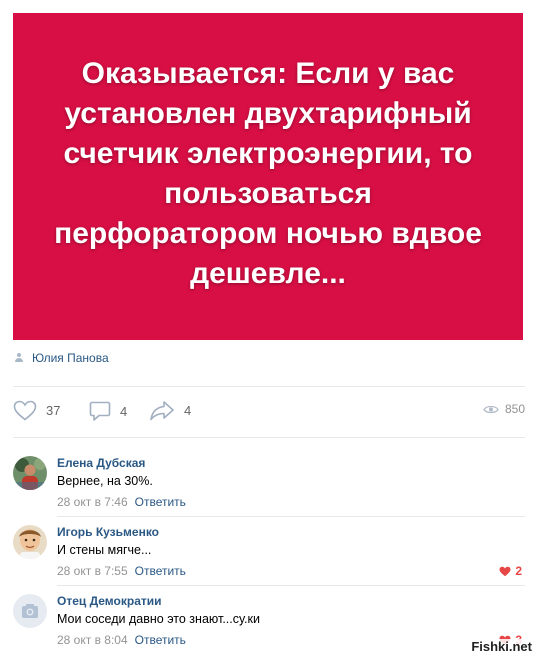 This screenshot has height=658, width=539. I want to click on post-actions: 37 4 4 850, so click(269, 411).